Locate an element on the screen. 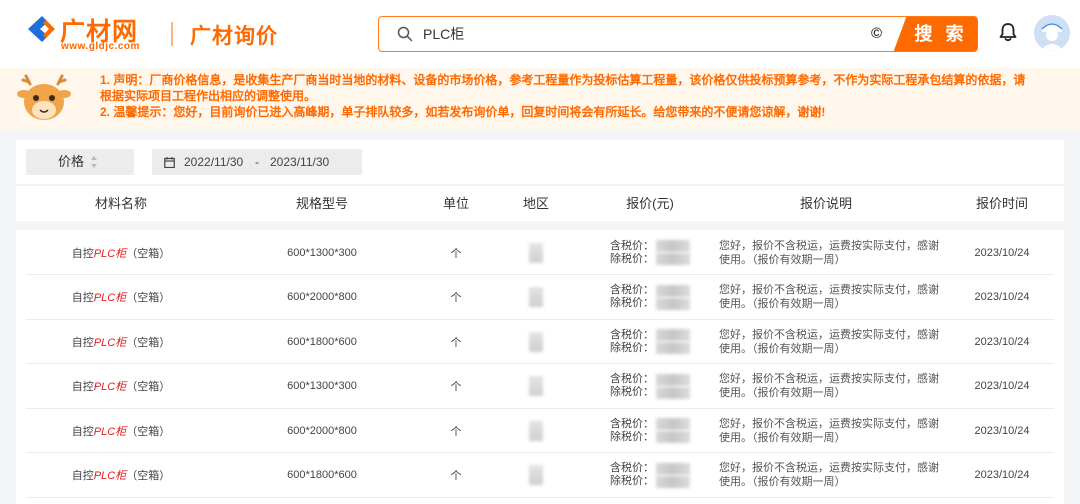 Image resolution: width=1080 pixels, height=504 pixels. avatar-icon is located at coordinates (1052, 33).